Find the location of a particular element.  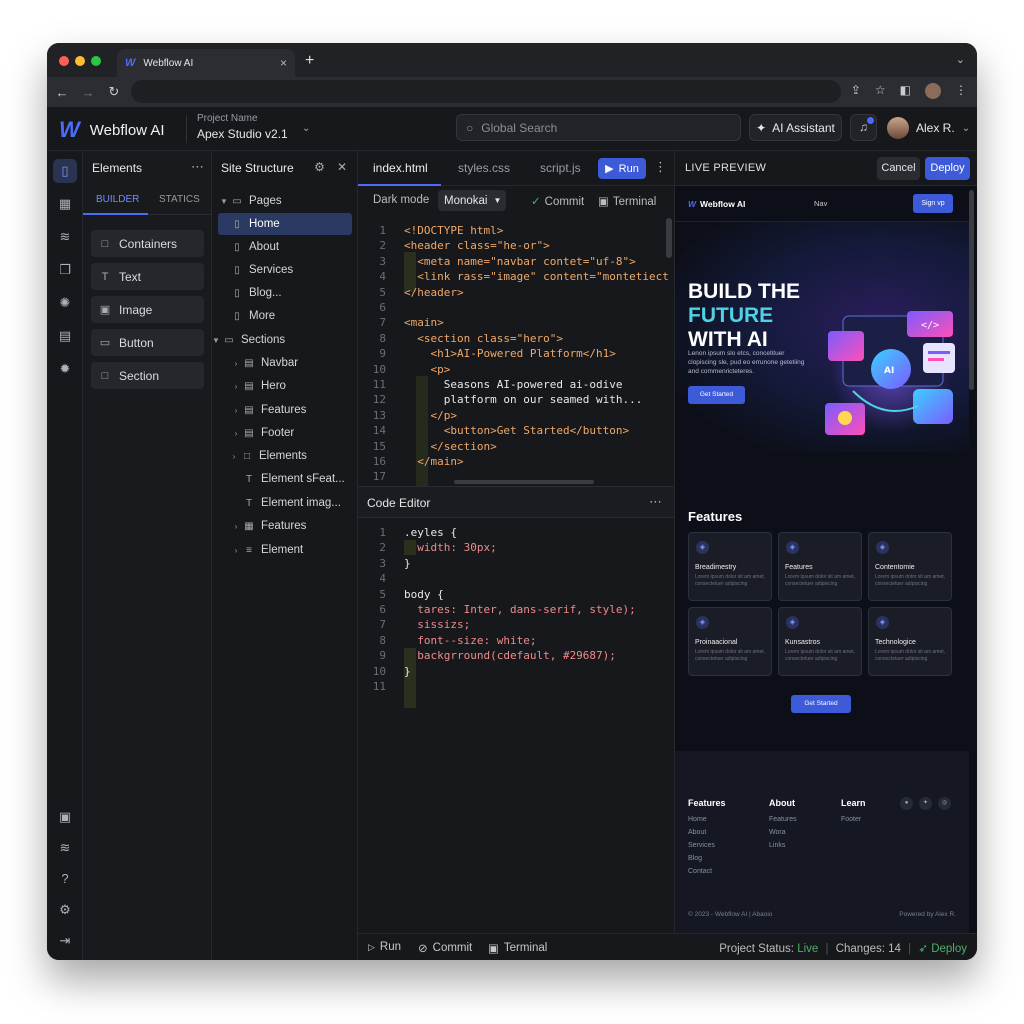

status-commit-button: ⊘ Commit is located at coordinates (445, 948).